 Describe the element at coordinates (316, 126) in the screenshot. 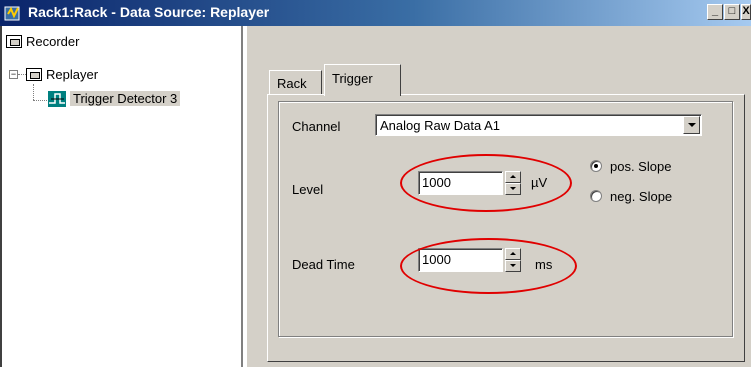

I see `channel-label: Channel` at that location.